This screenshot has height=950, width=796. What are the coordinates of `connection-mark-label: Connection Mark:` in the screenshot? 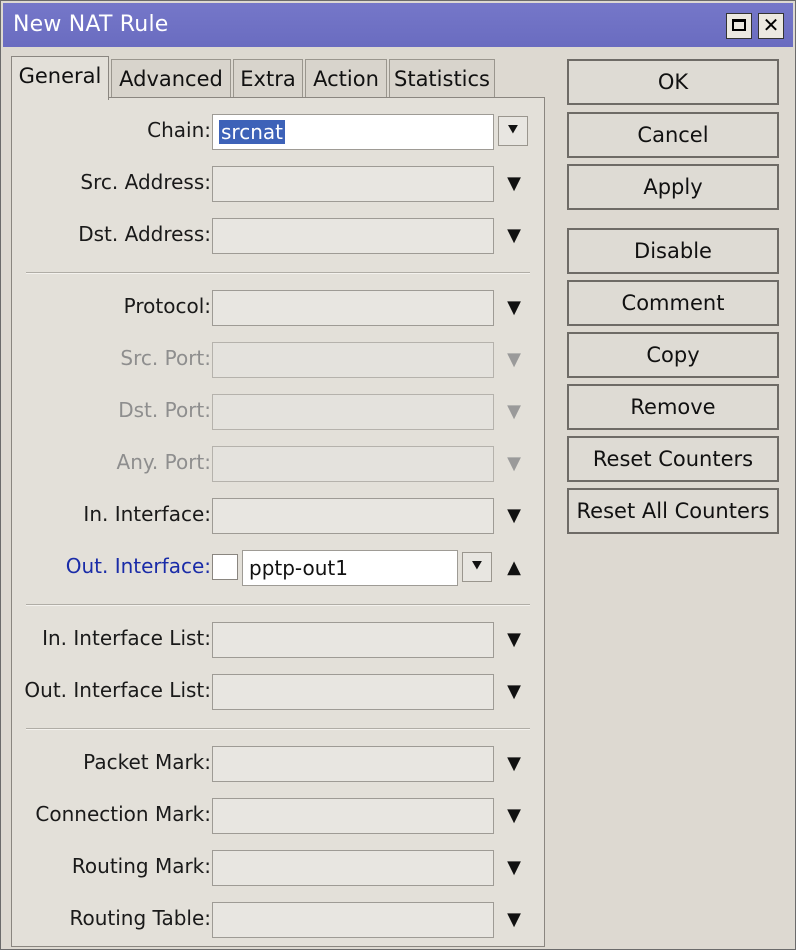 It's located at (123, 814).